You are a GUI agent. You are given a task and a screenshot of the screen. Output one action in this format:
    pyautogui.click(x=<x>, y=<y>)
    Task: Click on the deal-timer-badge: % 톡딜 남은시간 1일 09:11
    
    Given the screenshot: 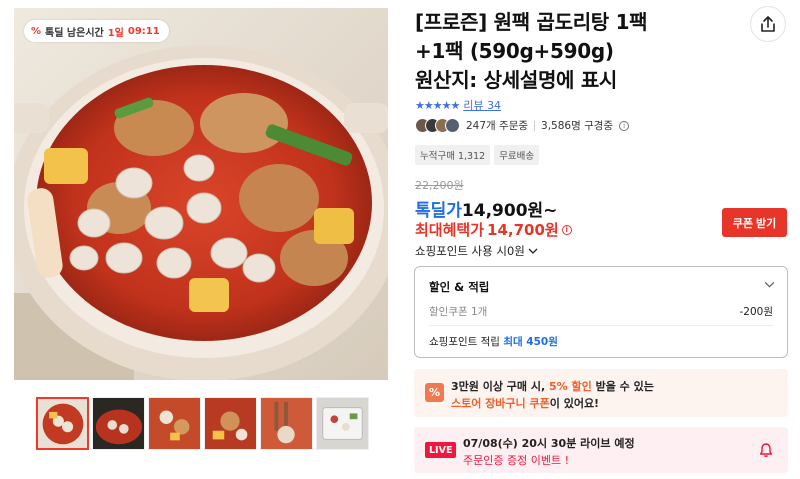 What is the action you would take?
    pyautogui.click(x=96, y=31)
    